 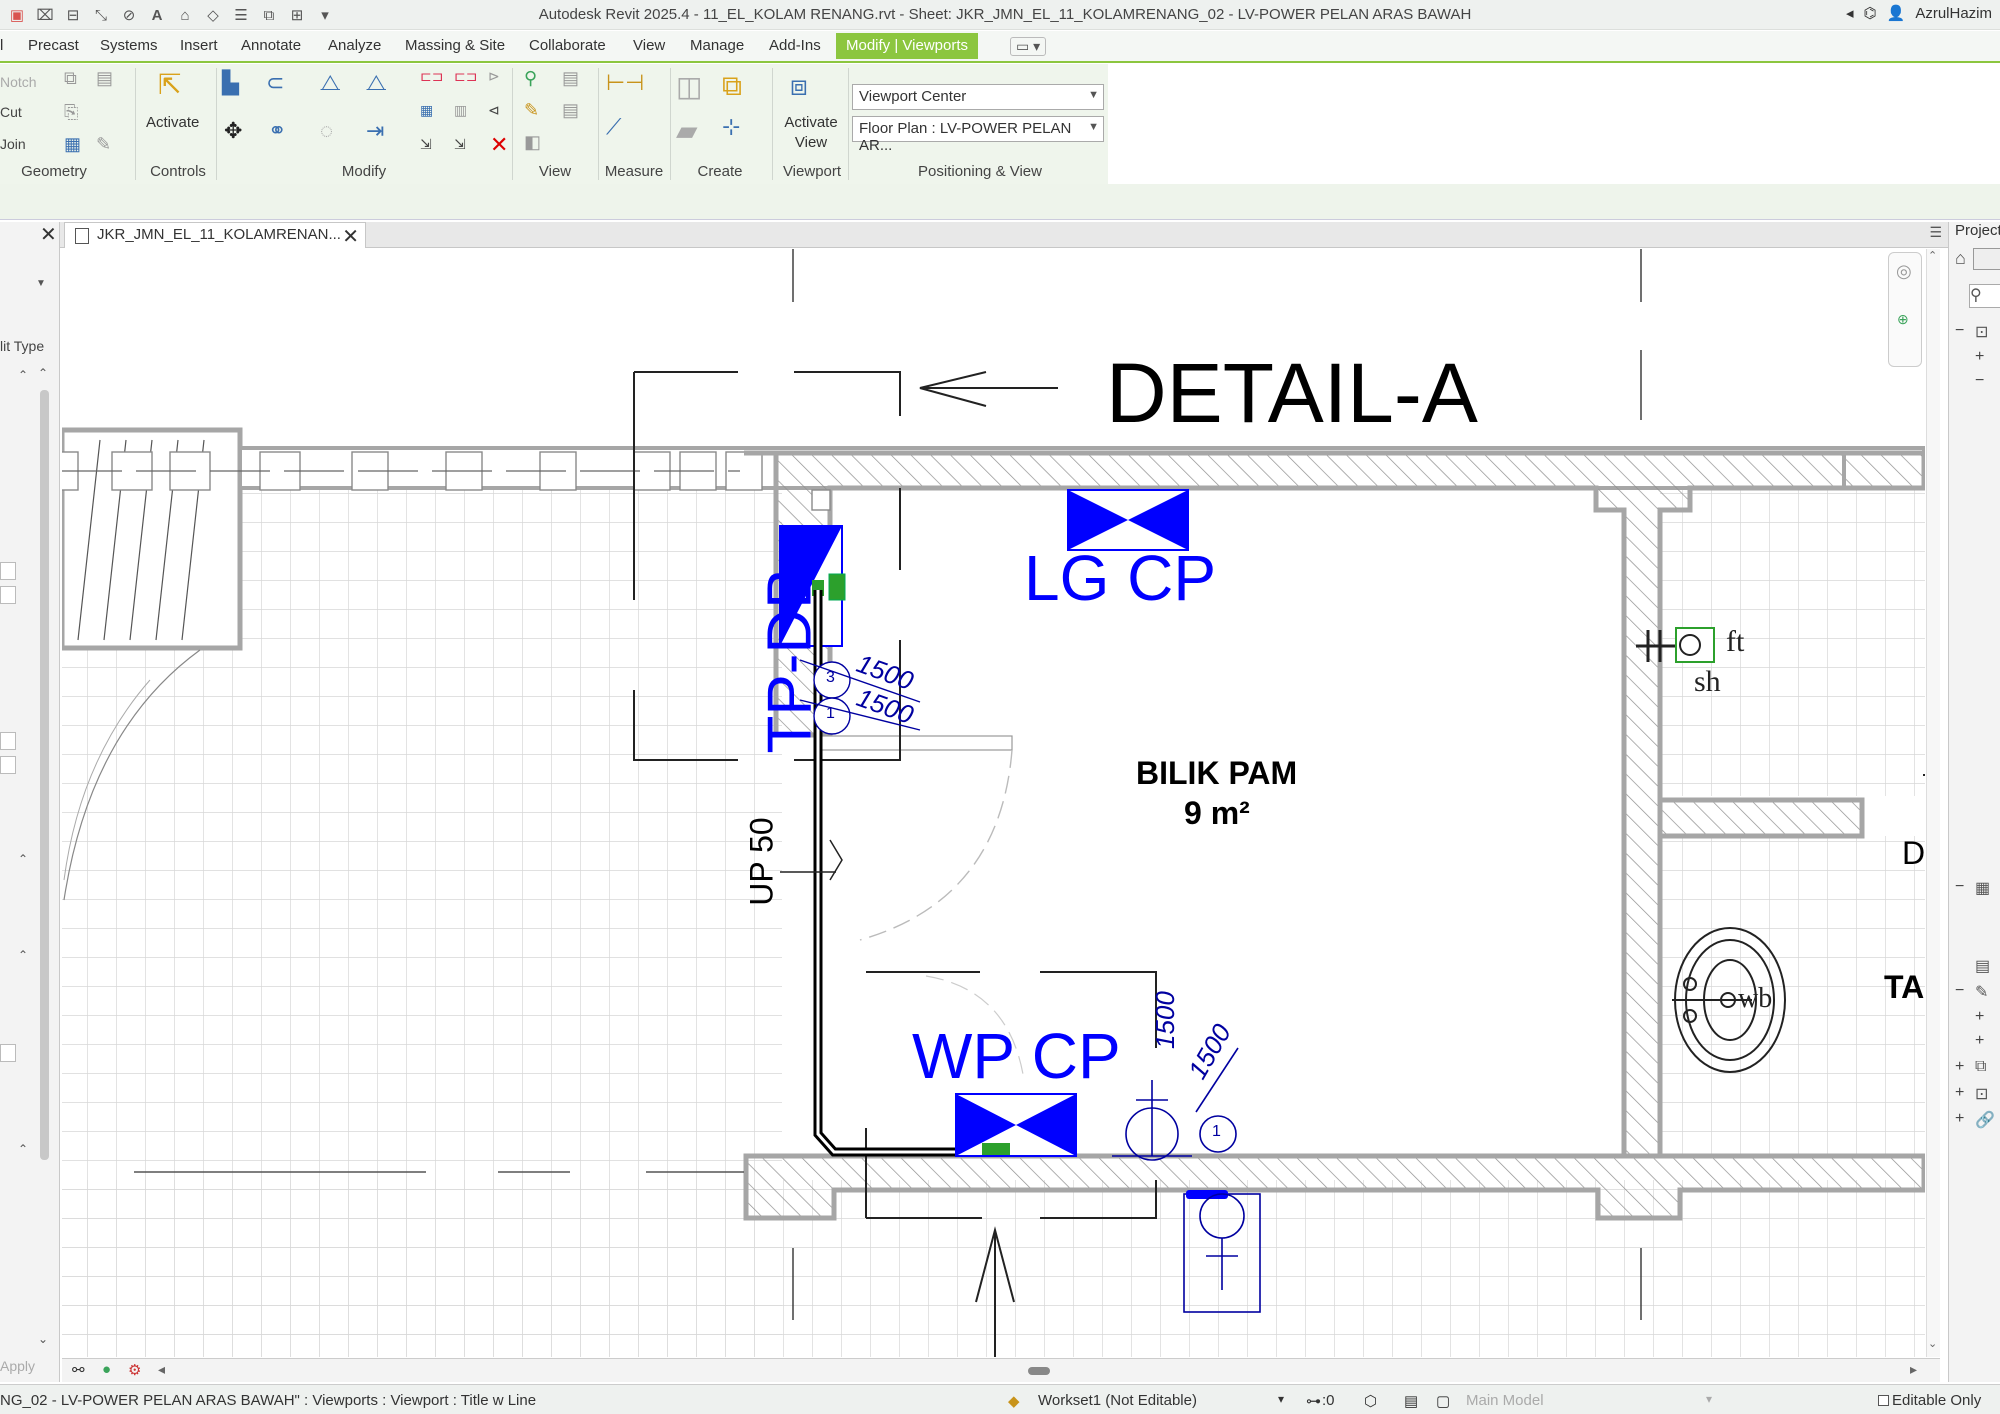 I want to click on override-graphics-icon: ⚲, so click(x=530, y=78).